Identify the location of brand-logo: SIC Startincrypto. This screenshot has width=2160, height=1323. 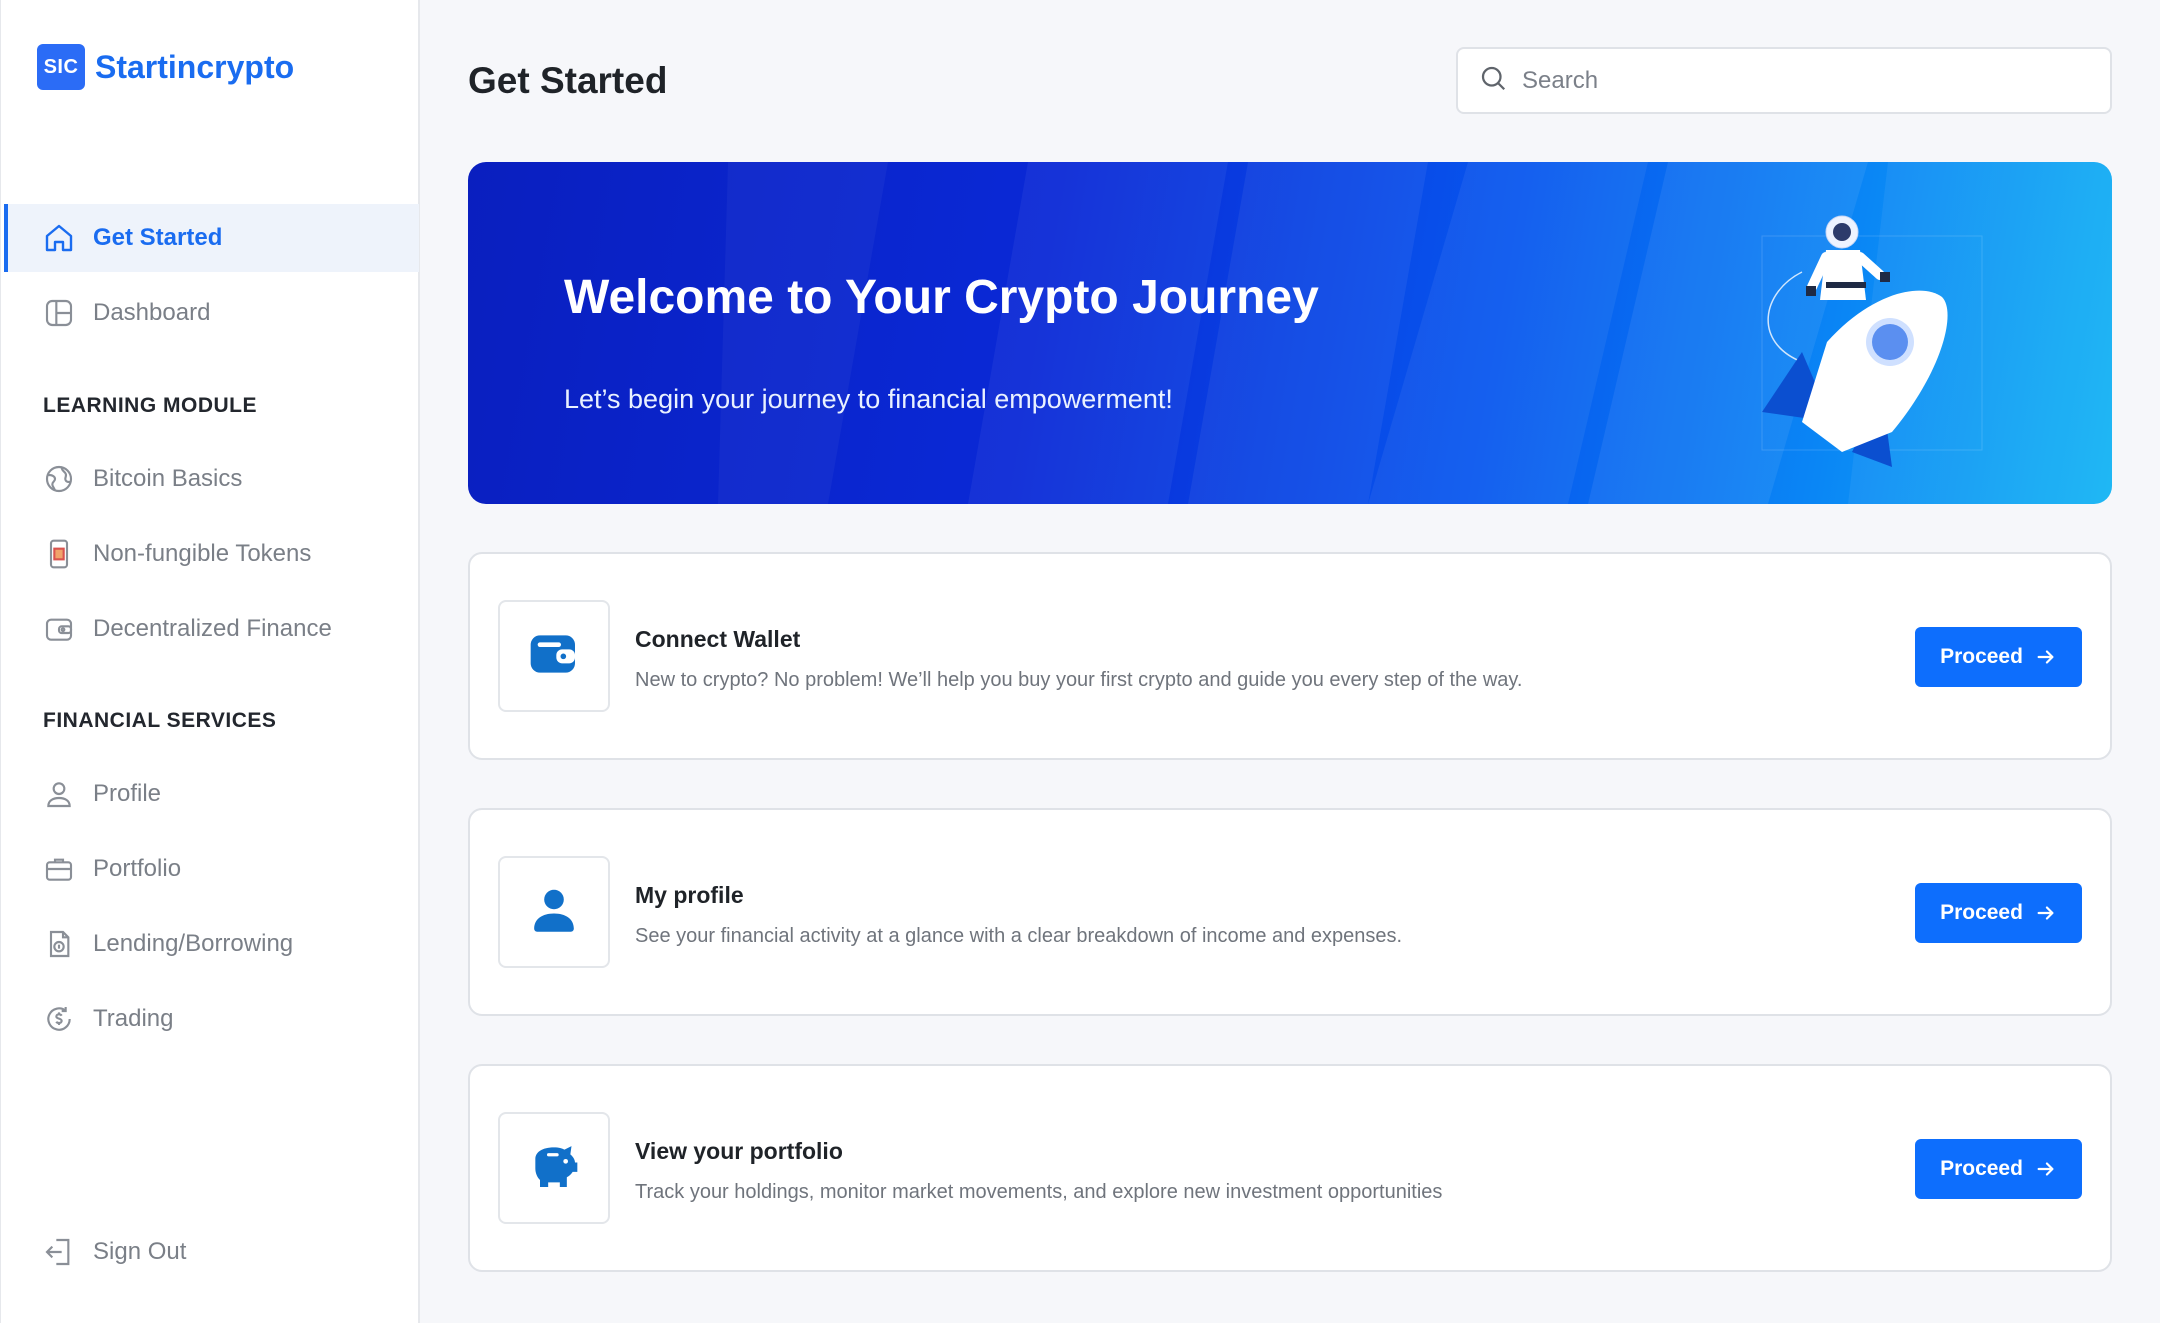
(165, 67).